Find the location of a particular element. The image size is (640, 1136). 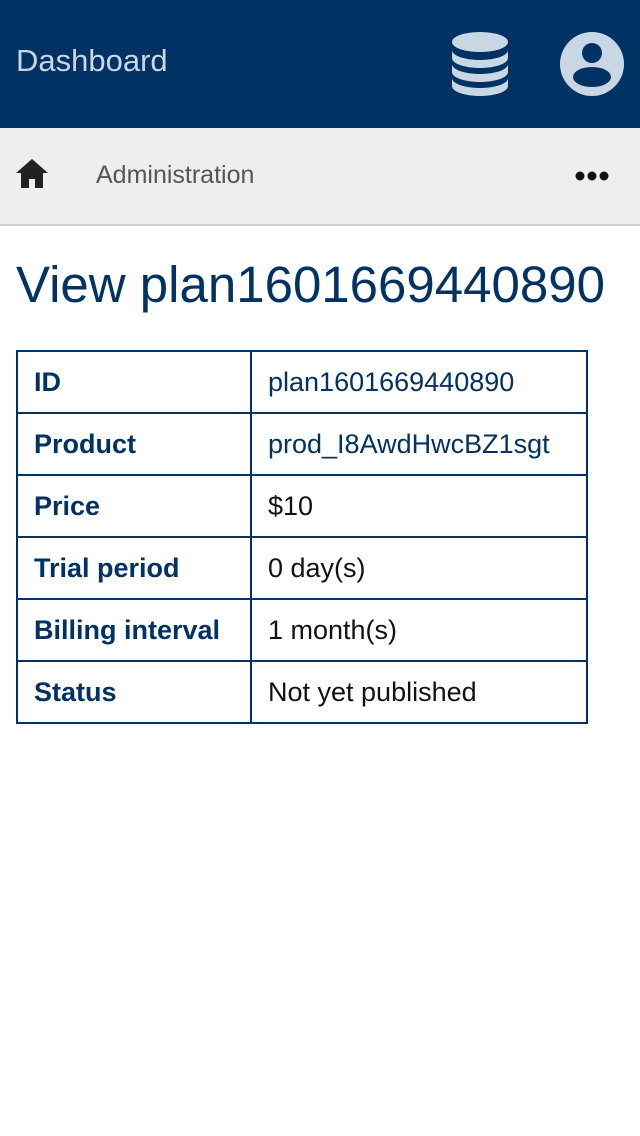

table-row: Billing interval 1 month(s) is located at coordinates (302, 630).